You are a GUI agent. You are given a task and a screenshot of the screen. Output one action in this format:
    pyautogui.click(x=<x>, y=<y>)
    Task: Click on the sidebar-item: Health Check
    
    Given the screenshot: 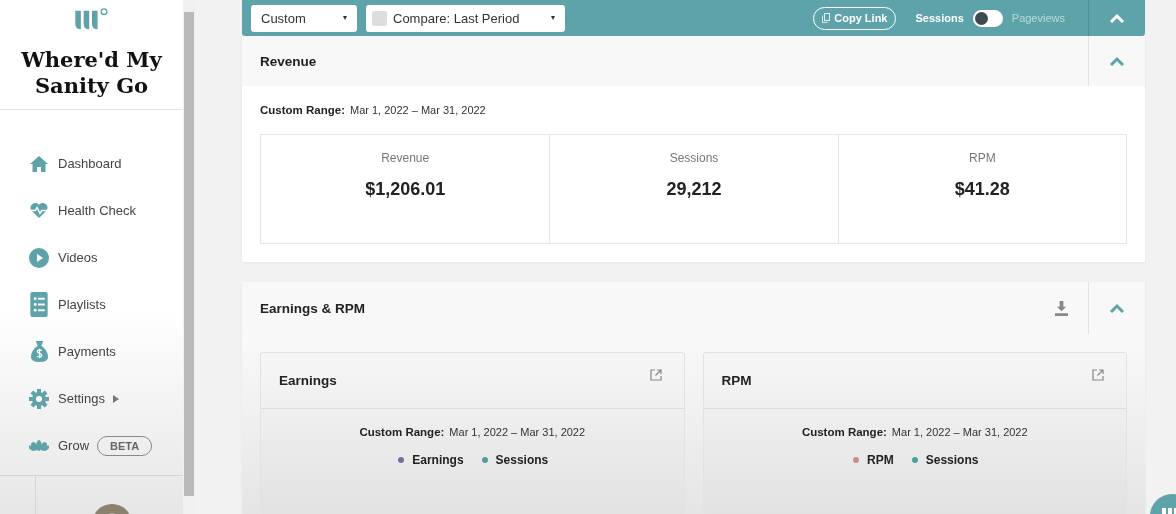 What is the action you would take?
    pyautogui.click(x=91, y=210)
    